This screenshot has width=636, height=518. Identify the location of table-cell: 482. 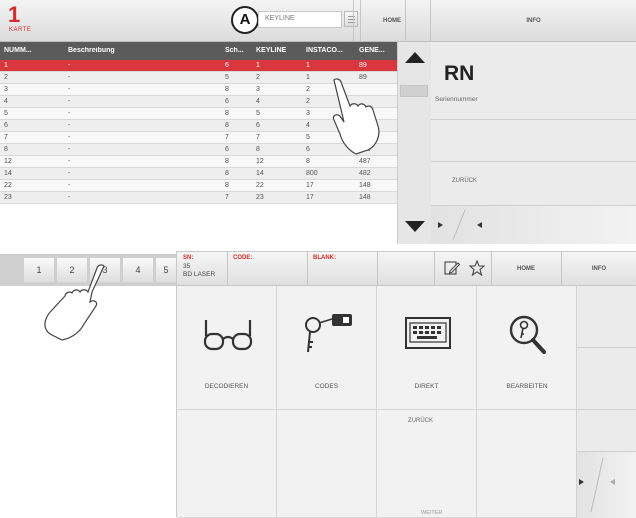
(365, 173).